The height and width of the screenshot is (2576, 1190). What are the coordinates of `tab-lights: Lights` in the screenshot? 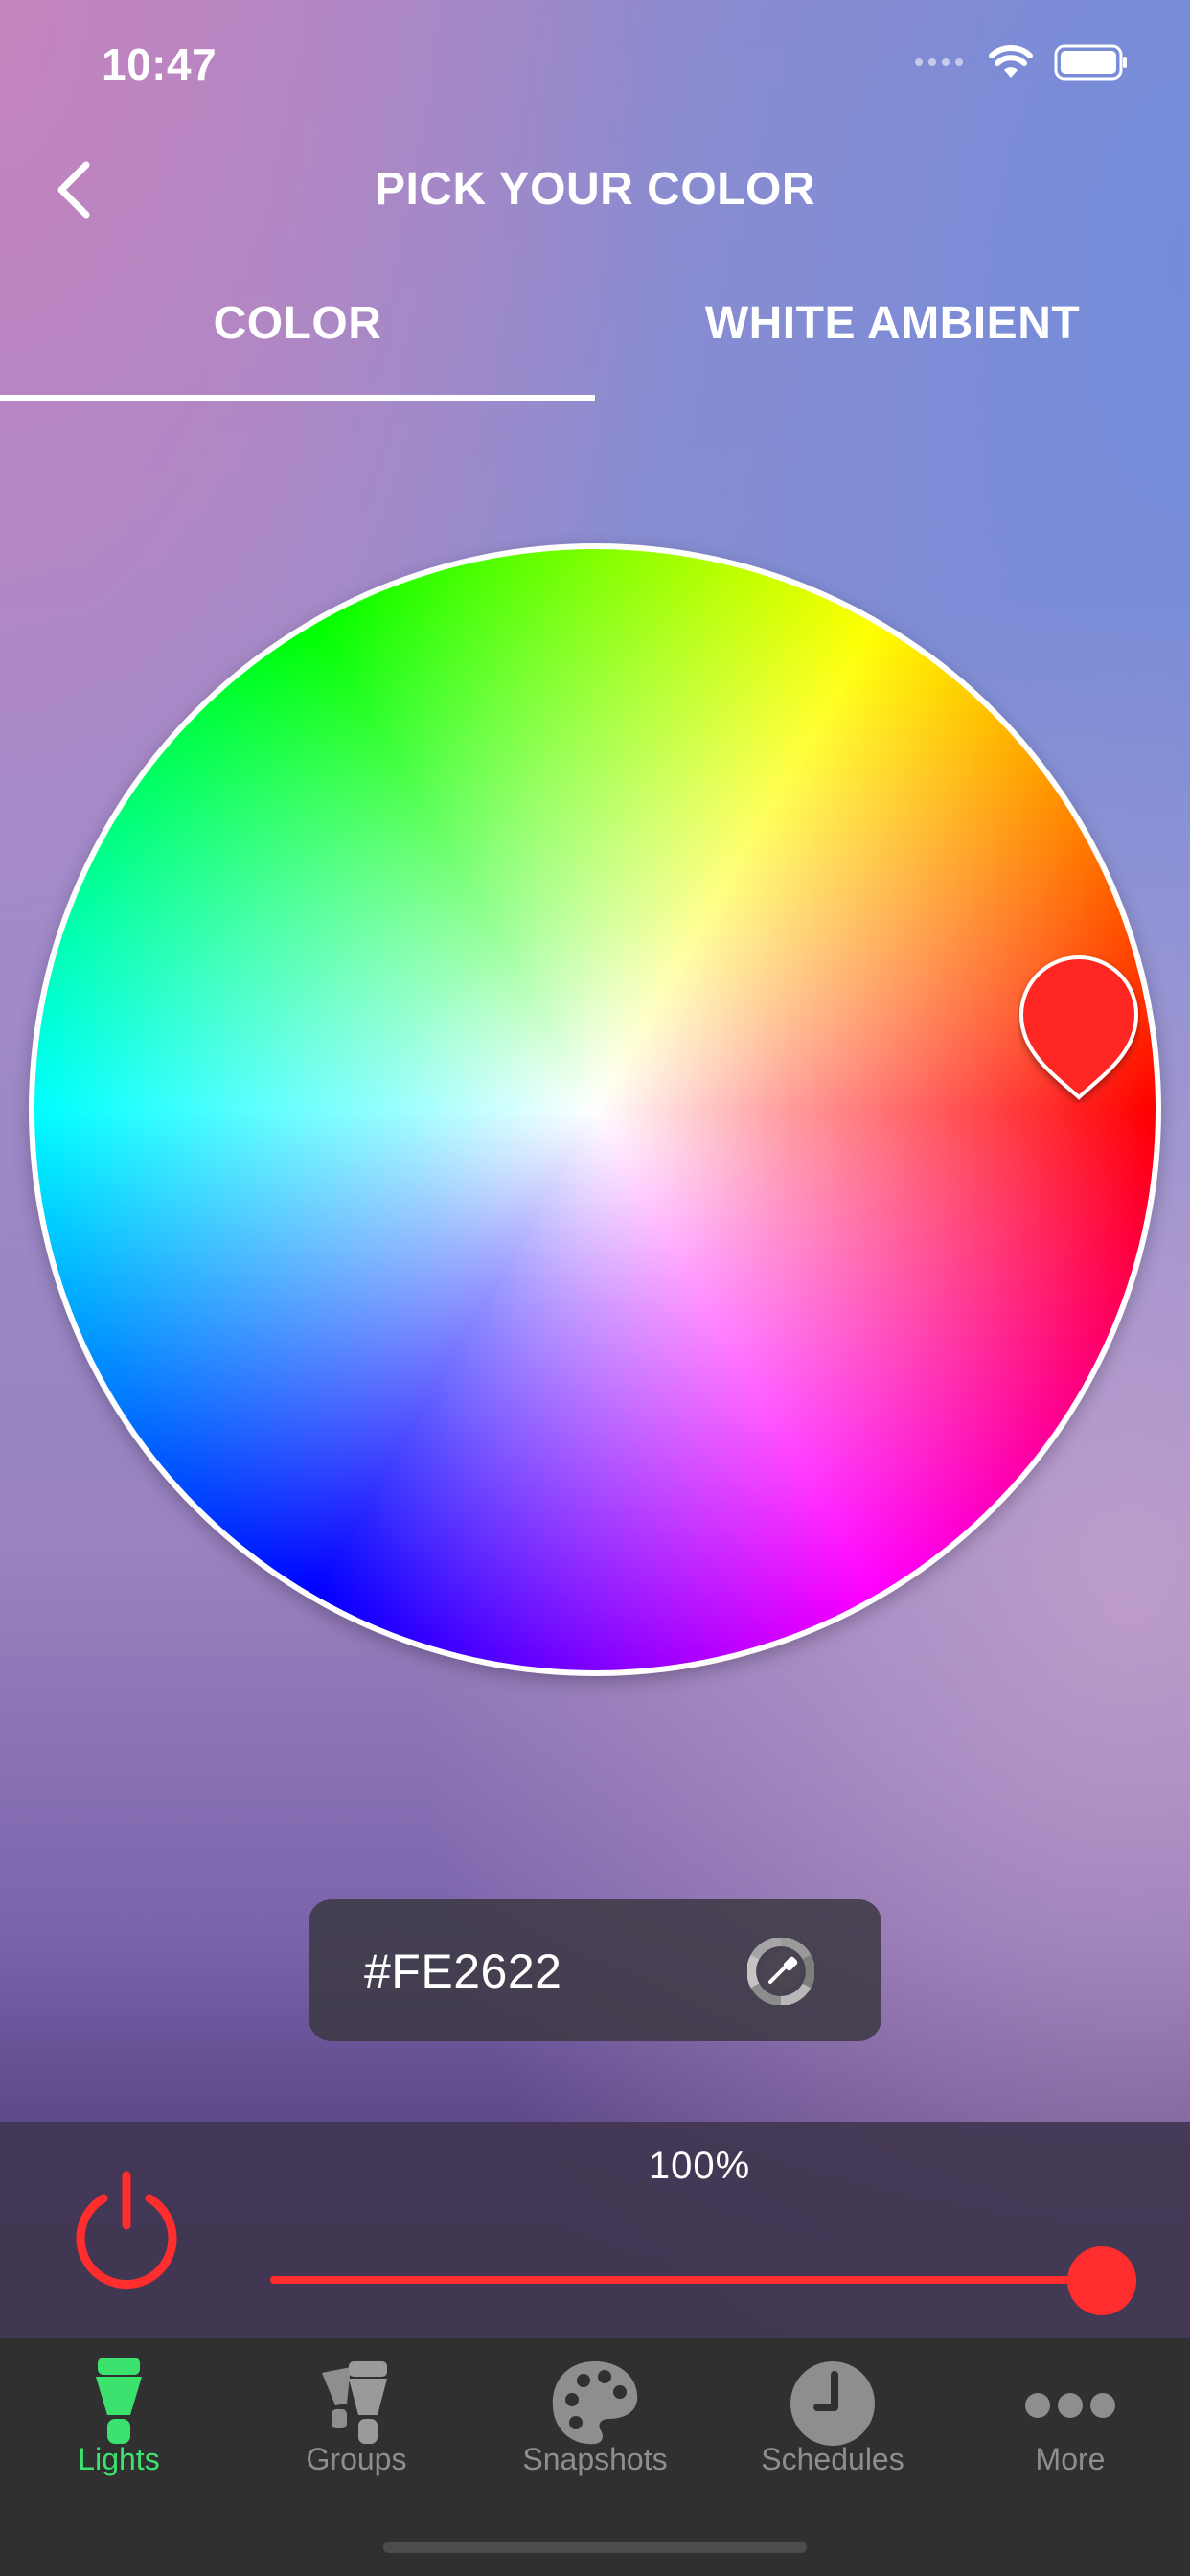 It's located at (119, 2424).